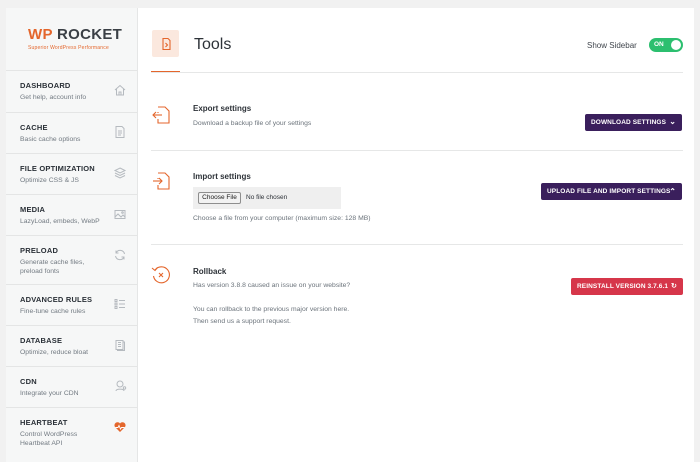 The image size is (700, 462). Describe the element at coordinates (213, 44) in the screenshot. I see `page-title: Tools` at that location.